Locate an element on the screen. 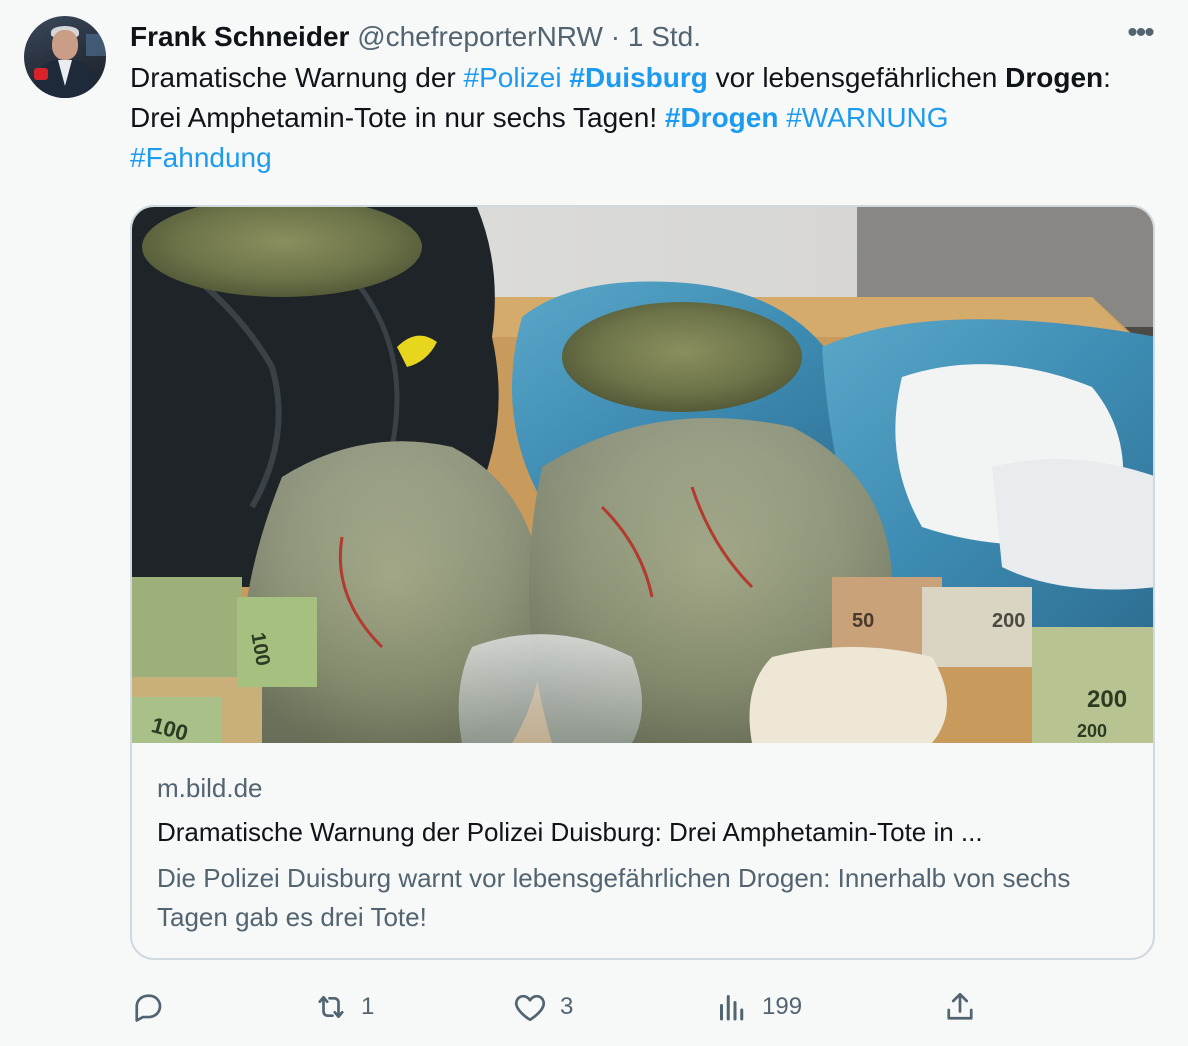 Image resolution: width=1188 pixels, height=1046 pixels. views-icon is located at coordinates (732, 1008).